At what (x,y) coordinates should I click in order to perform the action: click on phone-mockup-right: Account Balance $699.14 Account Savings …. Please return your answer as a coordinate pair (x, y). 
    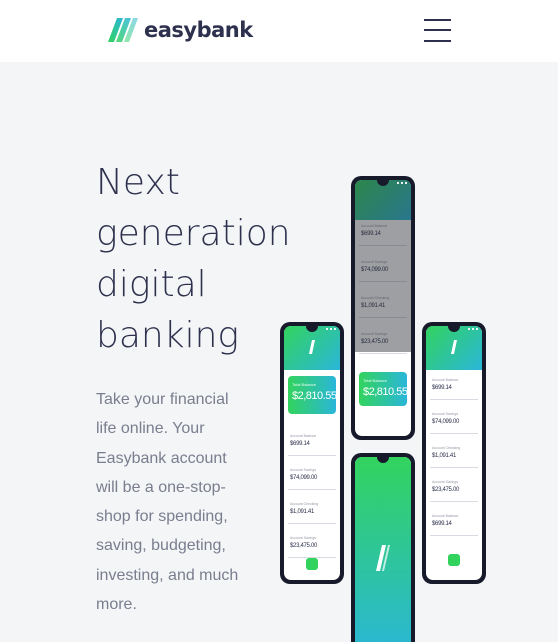
    Looking at the image, I should click on (454, 453).